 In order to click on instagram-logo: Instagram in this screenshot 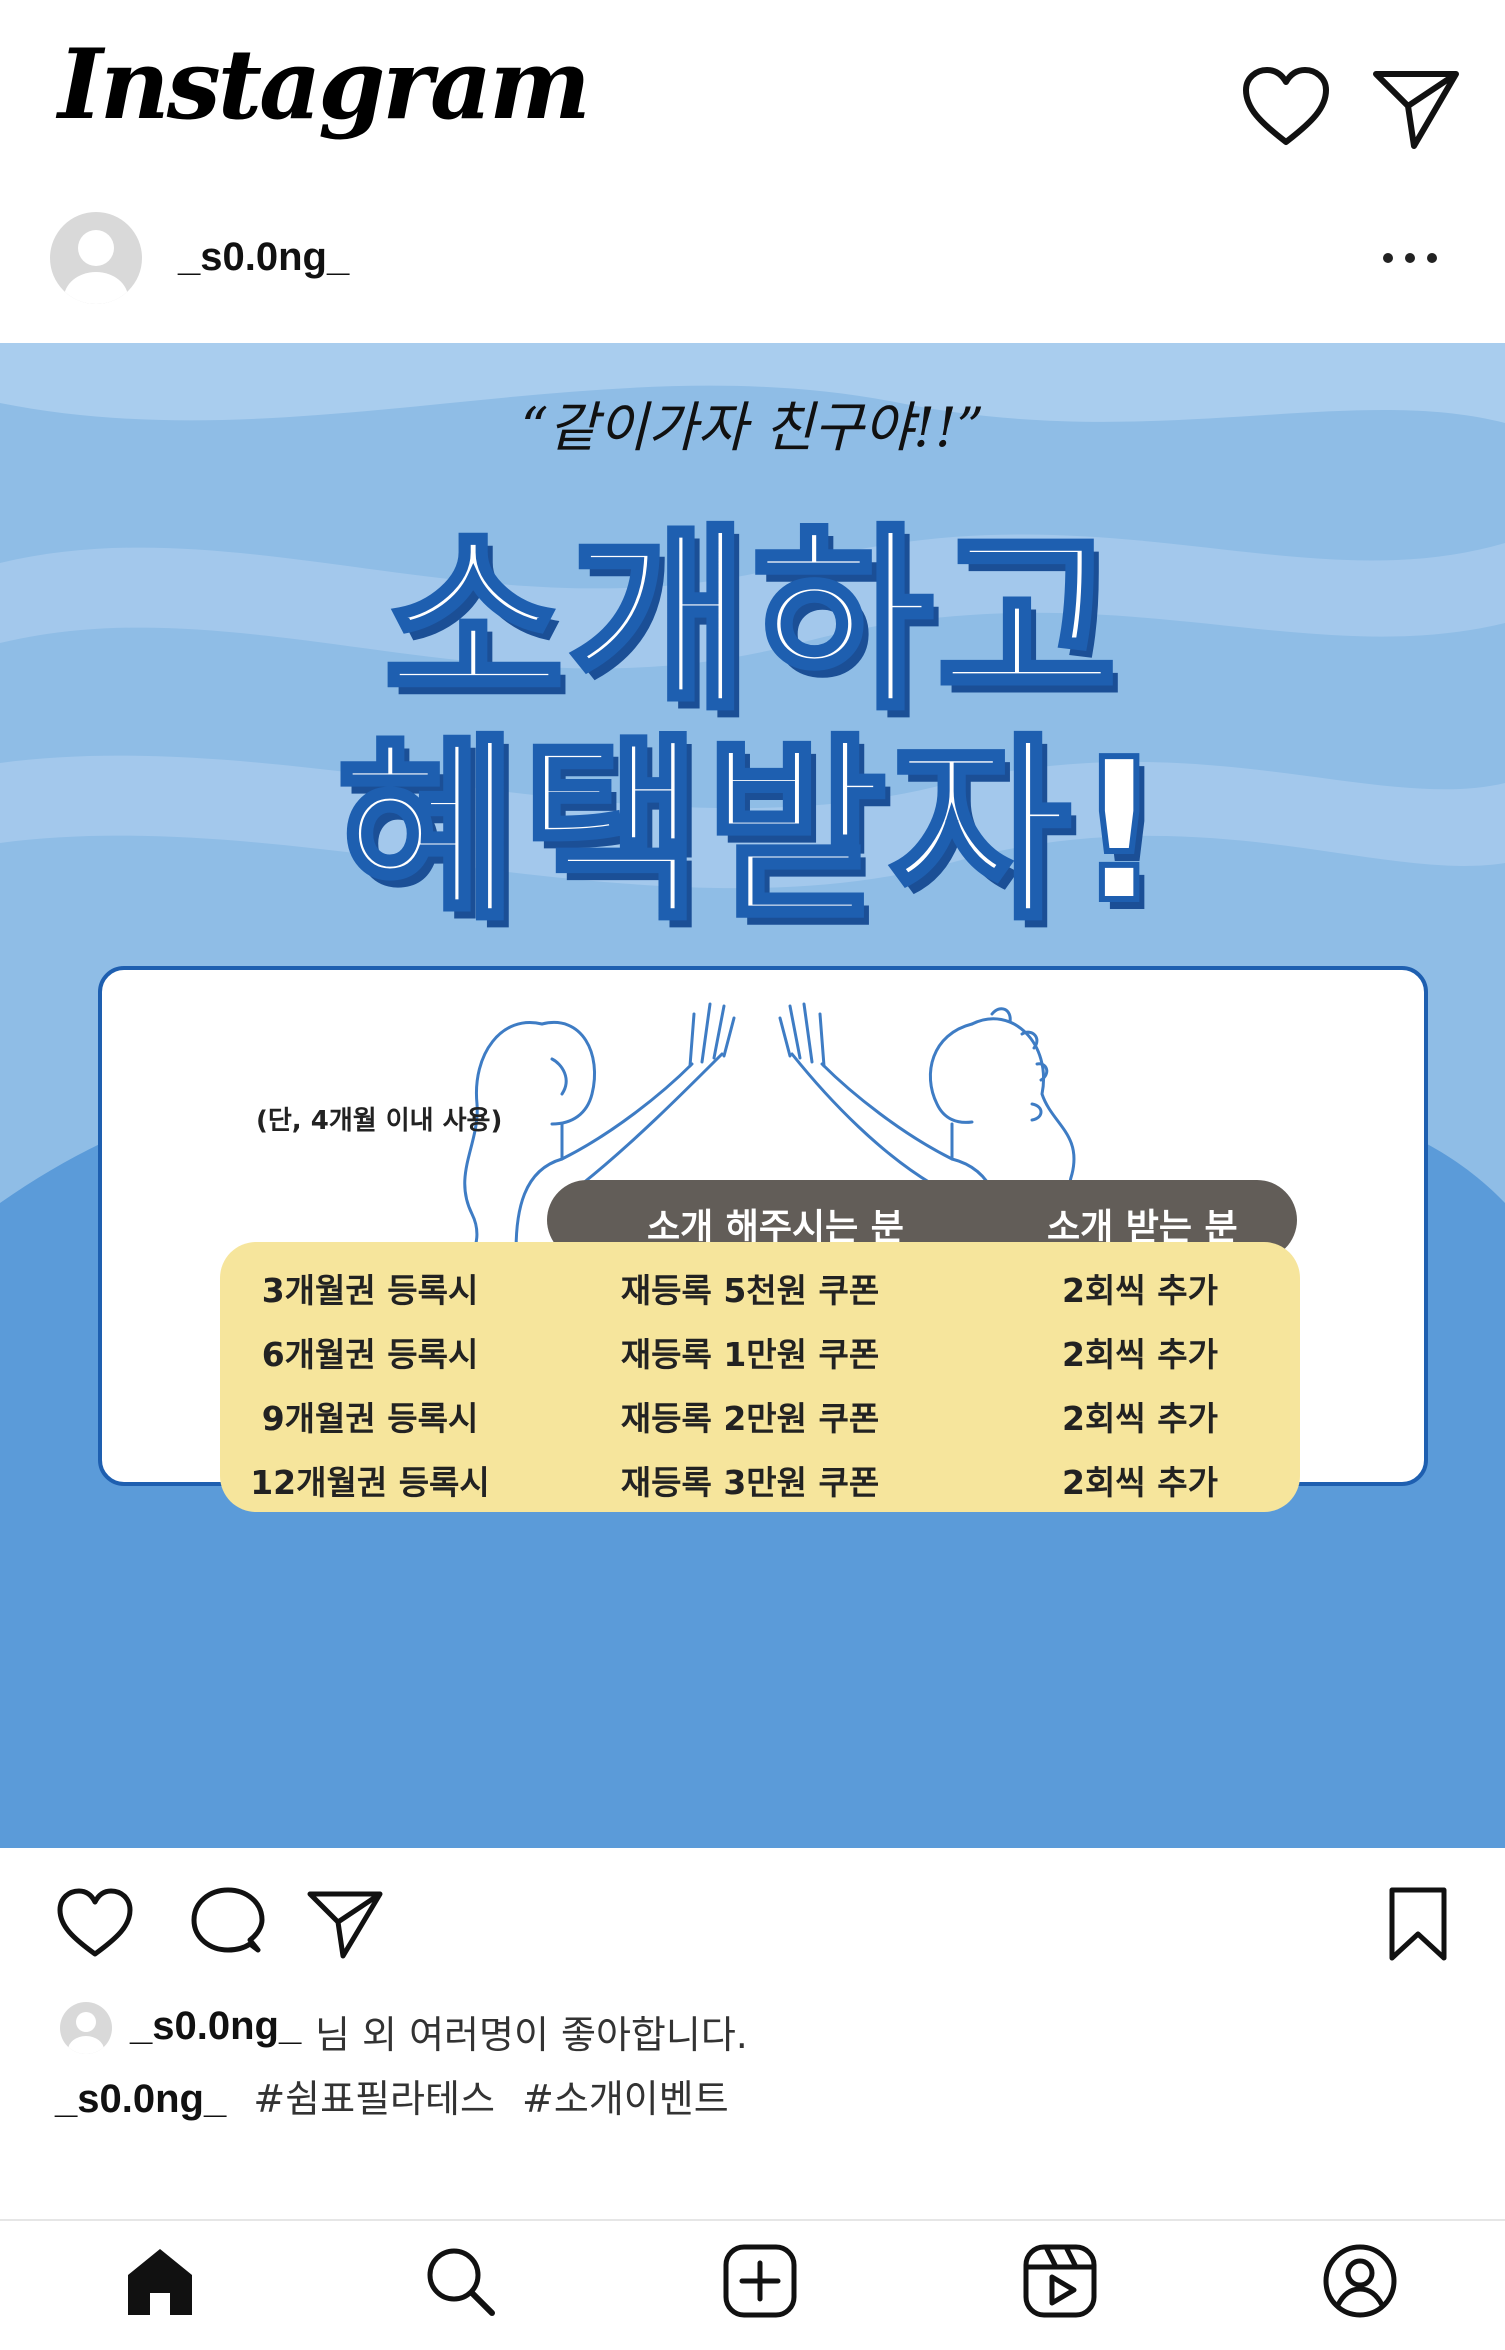, I will do `click(324, 84)`.